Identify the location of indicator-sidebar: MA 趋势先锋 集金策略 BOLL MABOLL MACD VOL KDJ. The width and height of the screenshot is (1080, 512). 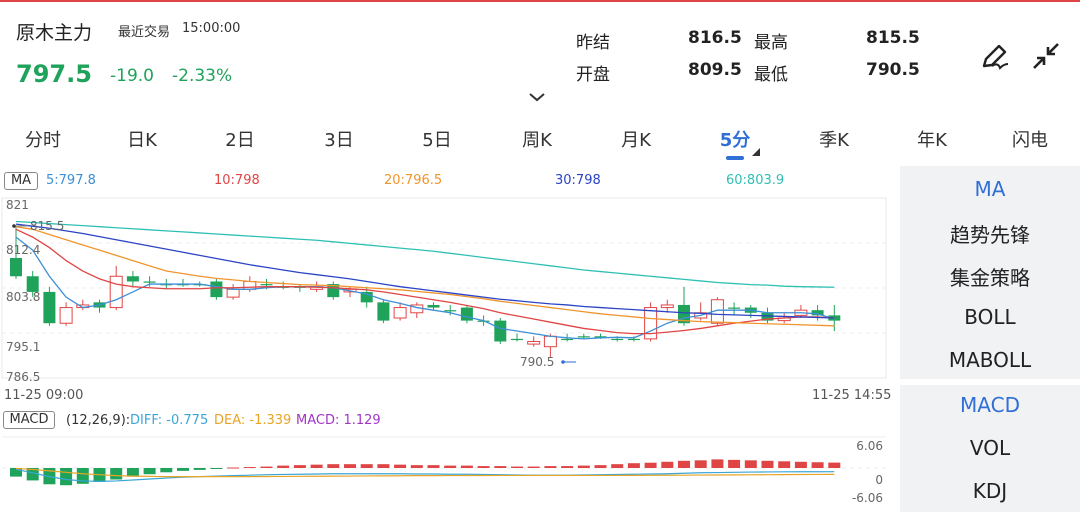
(990, 339).